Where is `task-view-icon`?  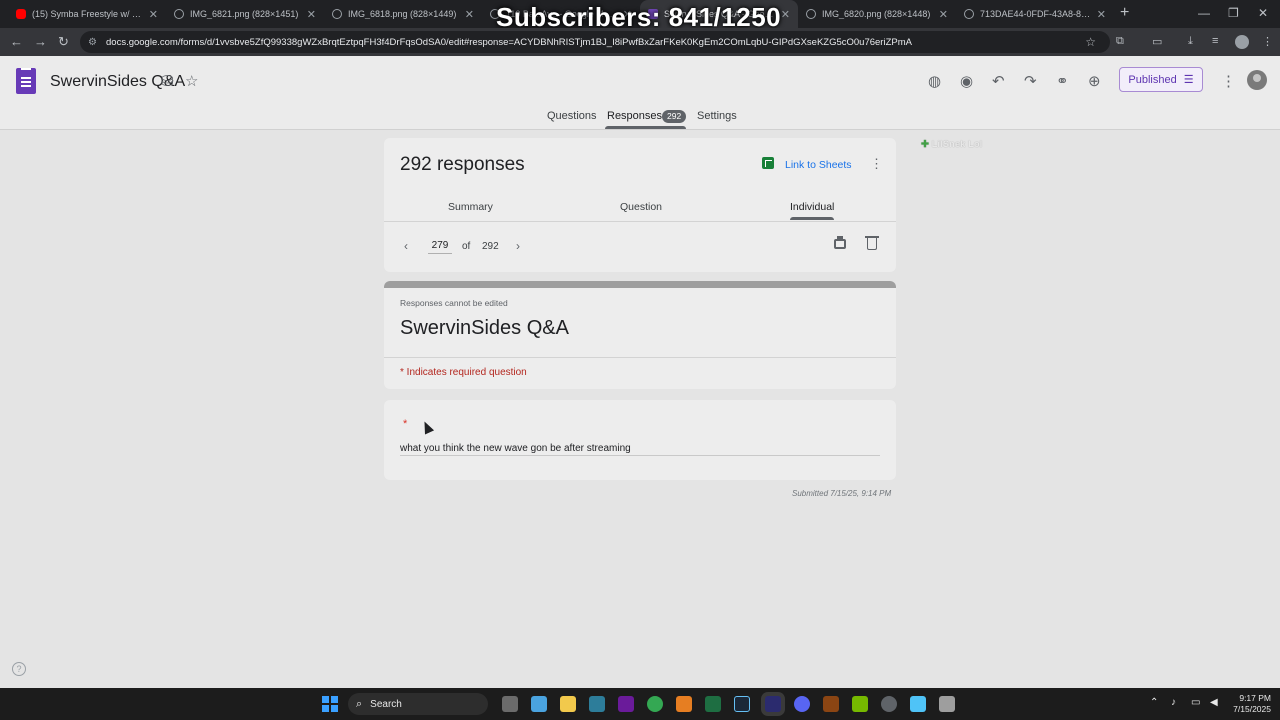 task-view-icon is located at coordinates (510, 704).